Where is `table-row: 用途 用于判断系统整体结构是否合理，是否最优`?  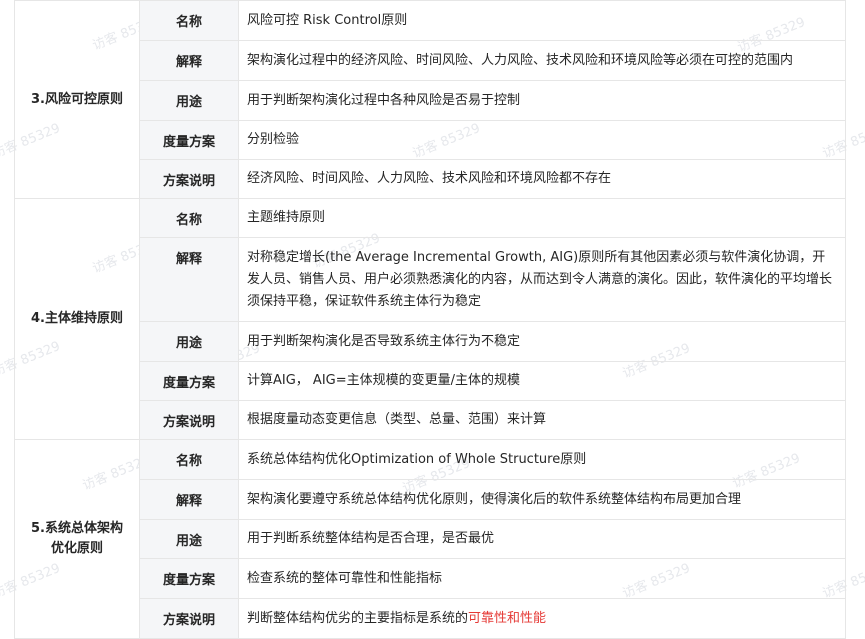 table-row: 用途 用于判断系统整体结构是否合理，是否最优 is located at coordinates (430, 539).